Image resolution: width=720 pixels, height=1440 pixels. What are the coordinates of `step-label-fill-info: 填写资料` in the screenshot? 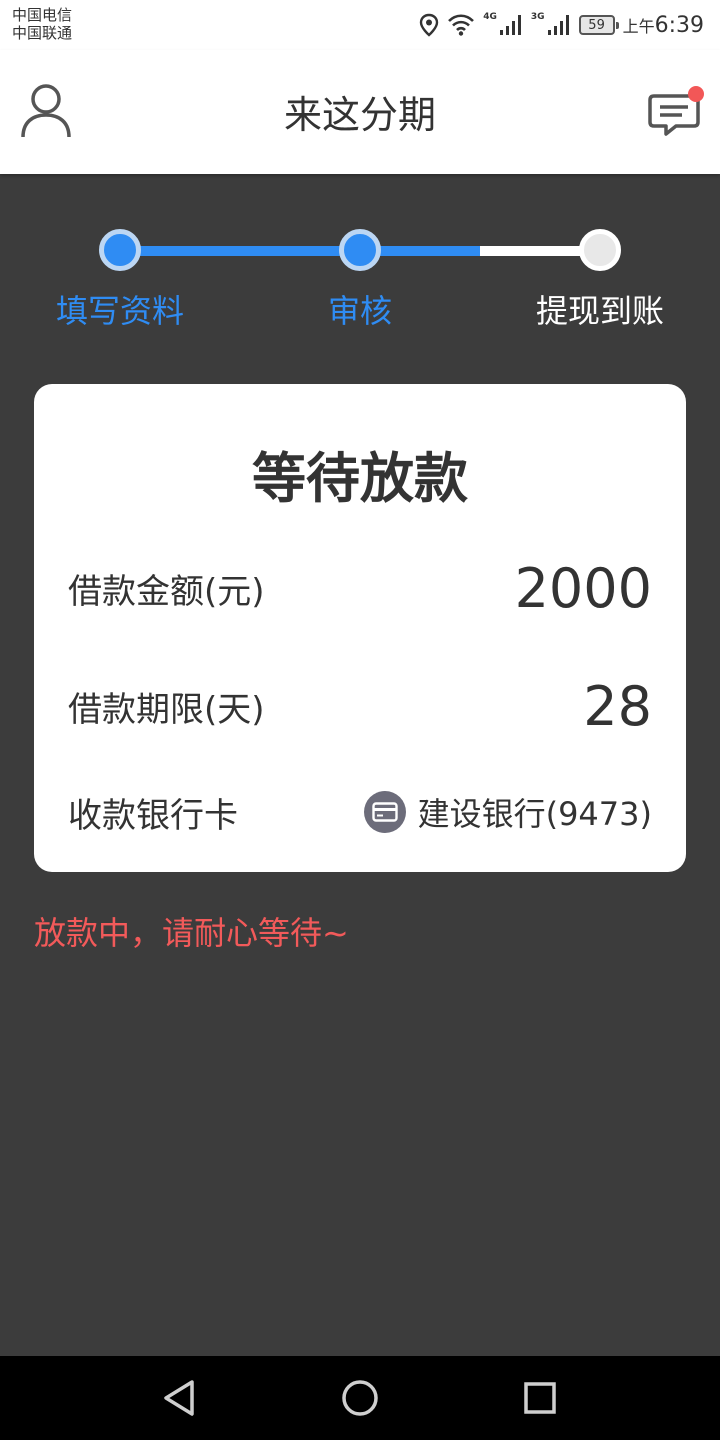 It's located at (119, 311).